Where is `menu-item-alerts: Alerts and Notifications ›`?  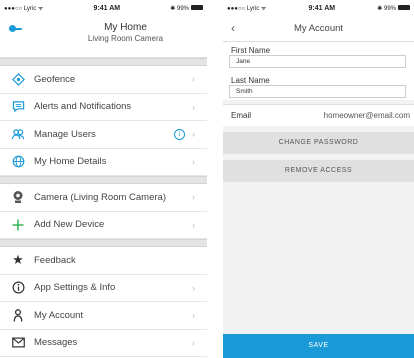 menu-item-alerts: Alerts and Notifications › is located at coordinates (103, 107).